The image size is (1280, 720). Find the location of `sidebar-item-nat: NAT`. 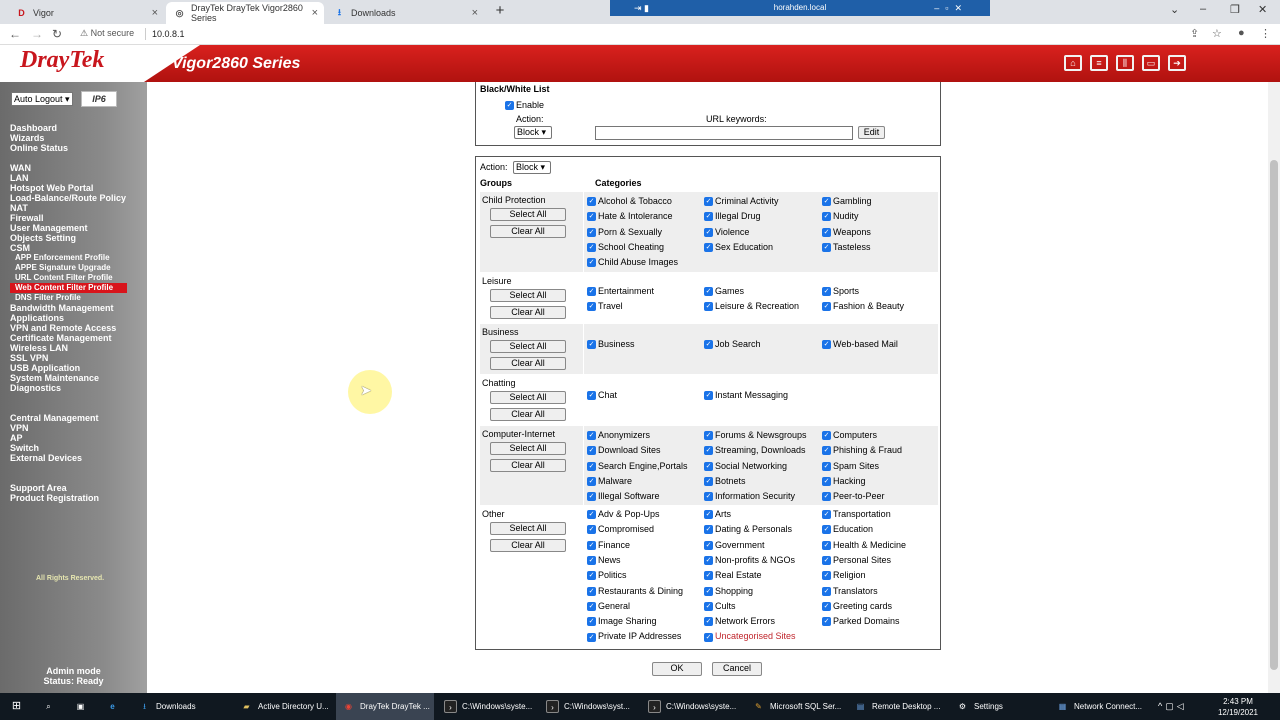

sidebar-item-nat: NAT is located at coordinates (68, 208).